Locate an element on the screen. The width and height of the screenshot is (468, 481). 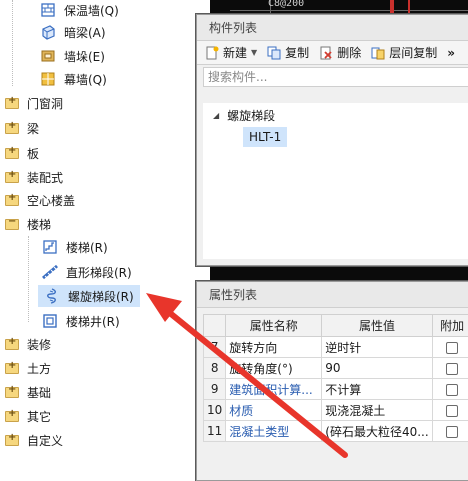
tree-folder-earthwork: 土方 is located at coordinates (28, 368).